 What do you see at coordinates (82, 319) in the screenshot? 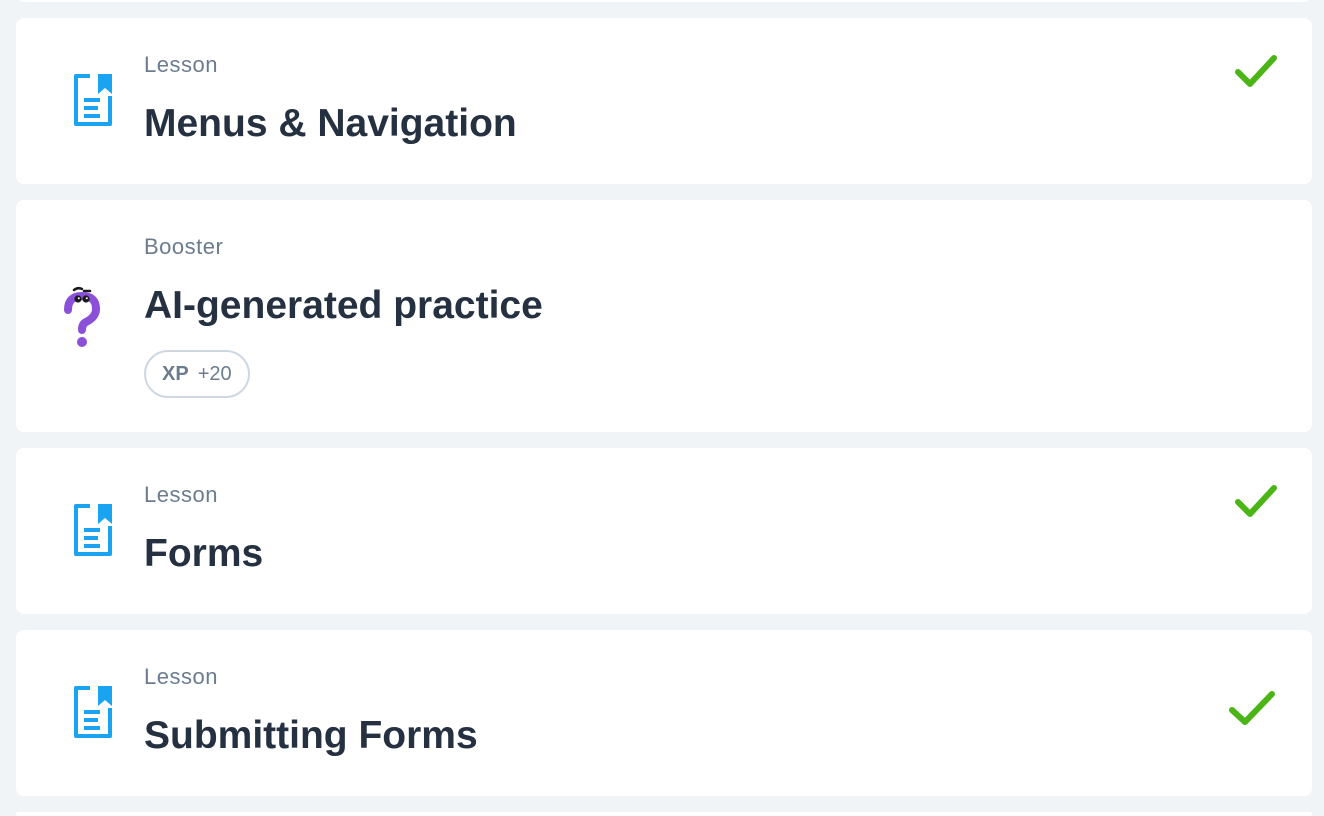
I see `question-mark-character-icon` at bounding box center [82, 319].